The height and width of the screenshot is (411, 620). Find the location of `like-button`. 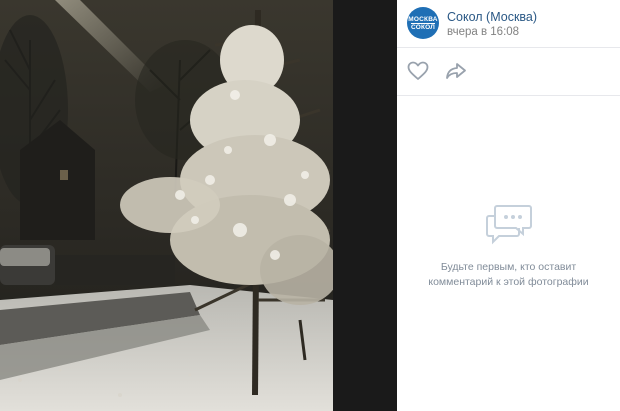

like-button is located at coordinates (418, 71).